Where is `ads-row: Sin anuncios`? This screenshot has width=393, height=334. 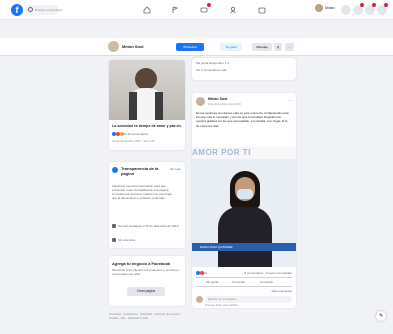
ads-row: Sin anuncios is located at coordinates (146, 240).